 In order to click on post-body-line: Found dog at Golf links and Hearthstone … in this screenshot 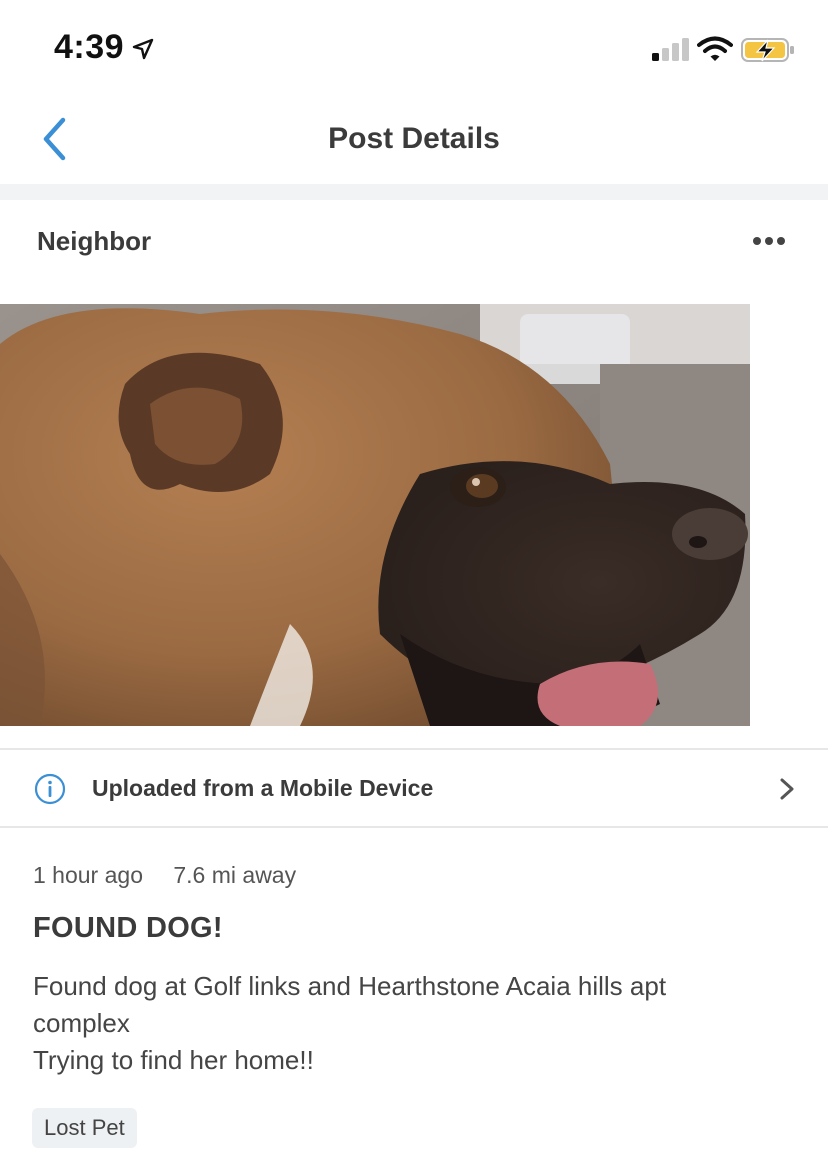, I will do `click(350, 986)`.